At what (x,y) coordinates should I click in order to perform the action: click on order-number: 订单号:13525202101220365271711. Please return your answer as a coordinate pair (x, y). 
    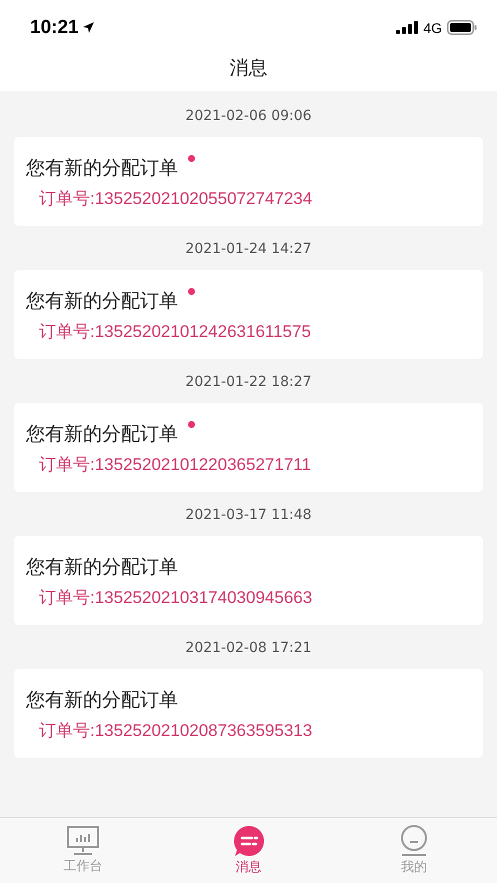
    Looking at the image, I should click on (175, 465).